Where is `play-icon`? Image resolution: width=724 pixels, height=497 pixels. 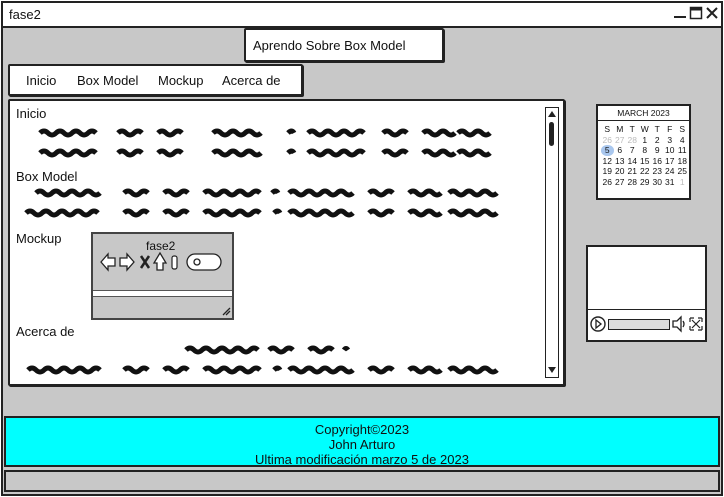
play-icon is located at coordinates (598, 324).